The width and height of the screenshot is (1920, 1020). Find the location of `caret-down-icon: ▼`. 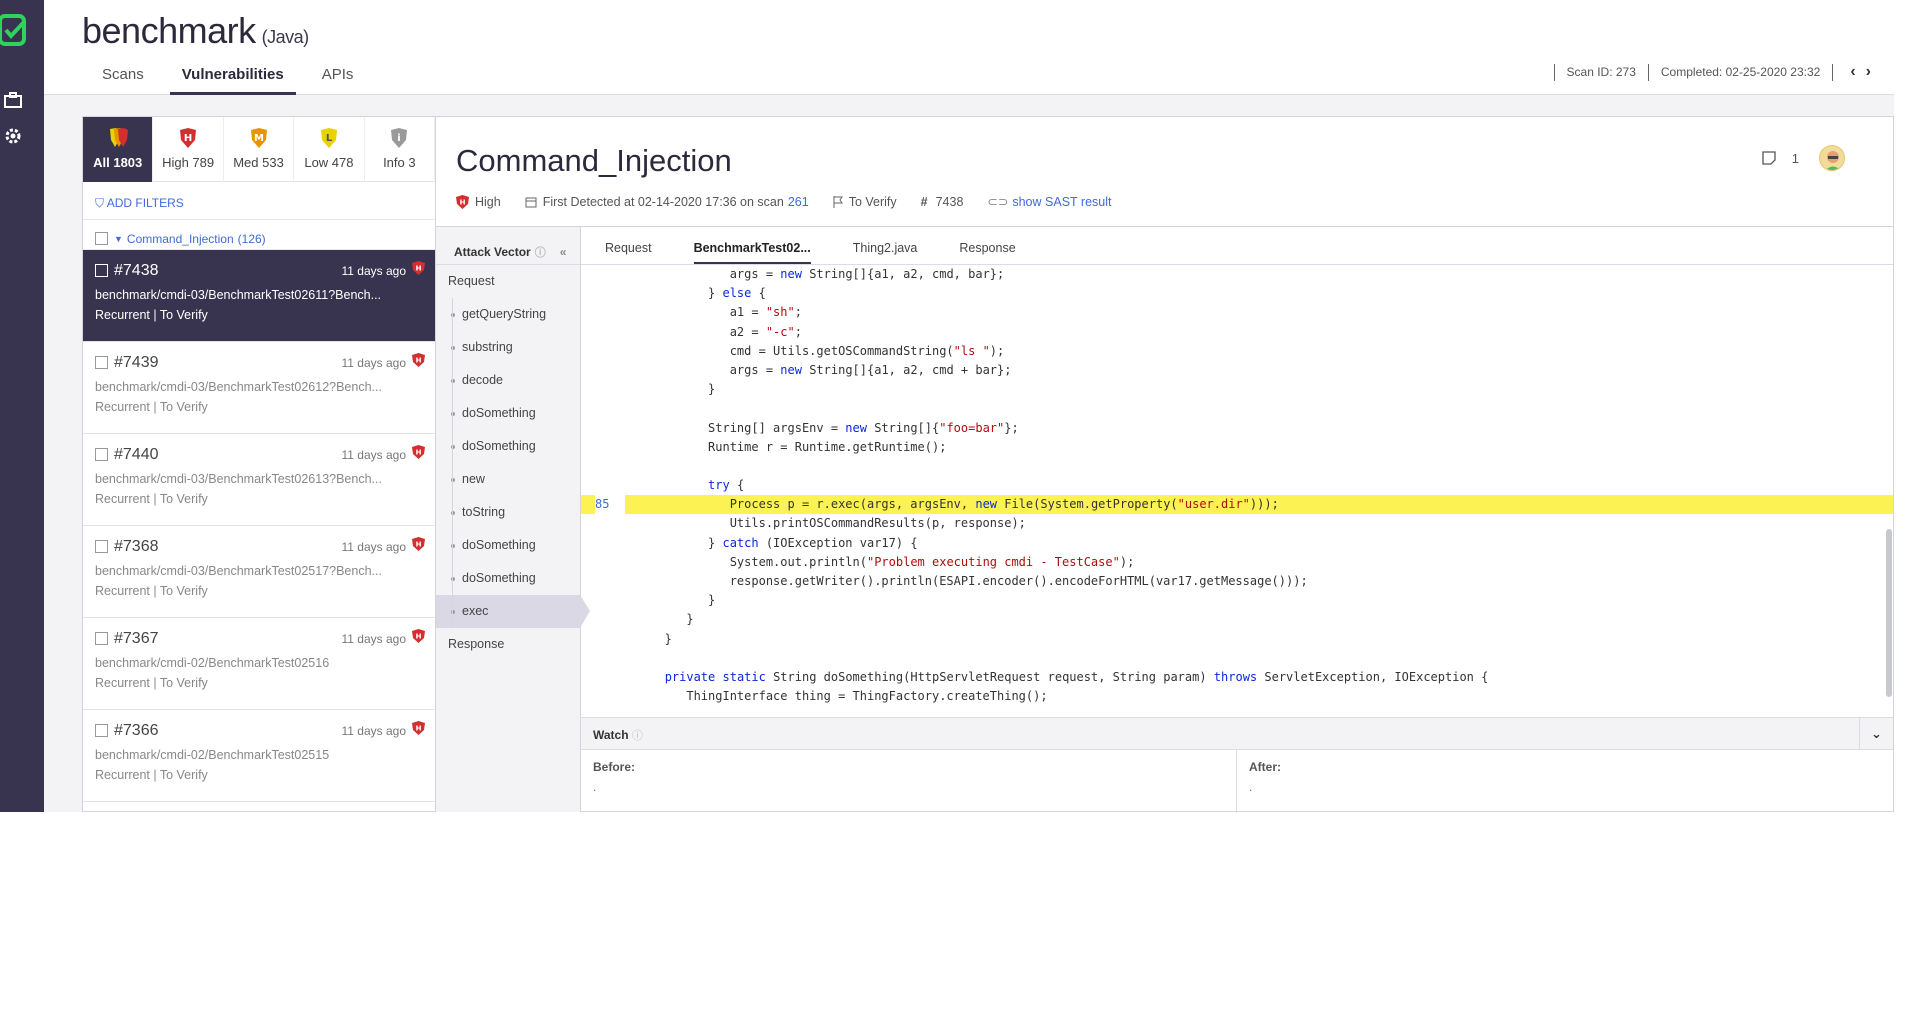

caret-down-icon: ▼ is located at coordinates (118, 239).